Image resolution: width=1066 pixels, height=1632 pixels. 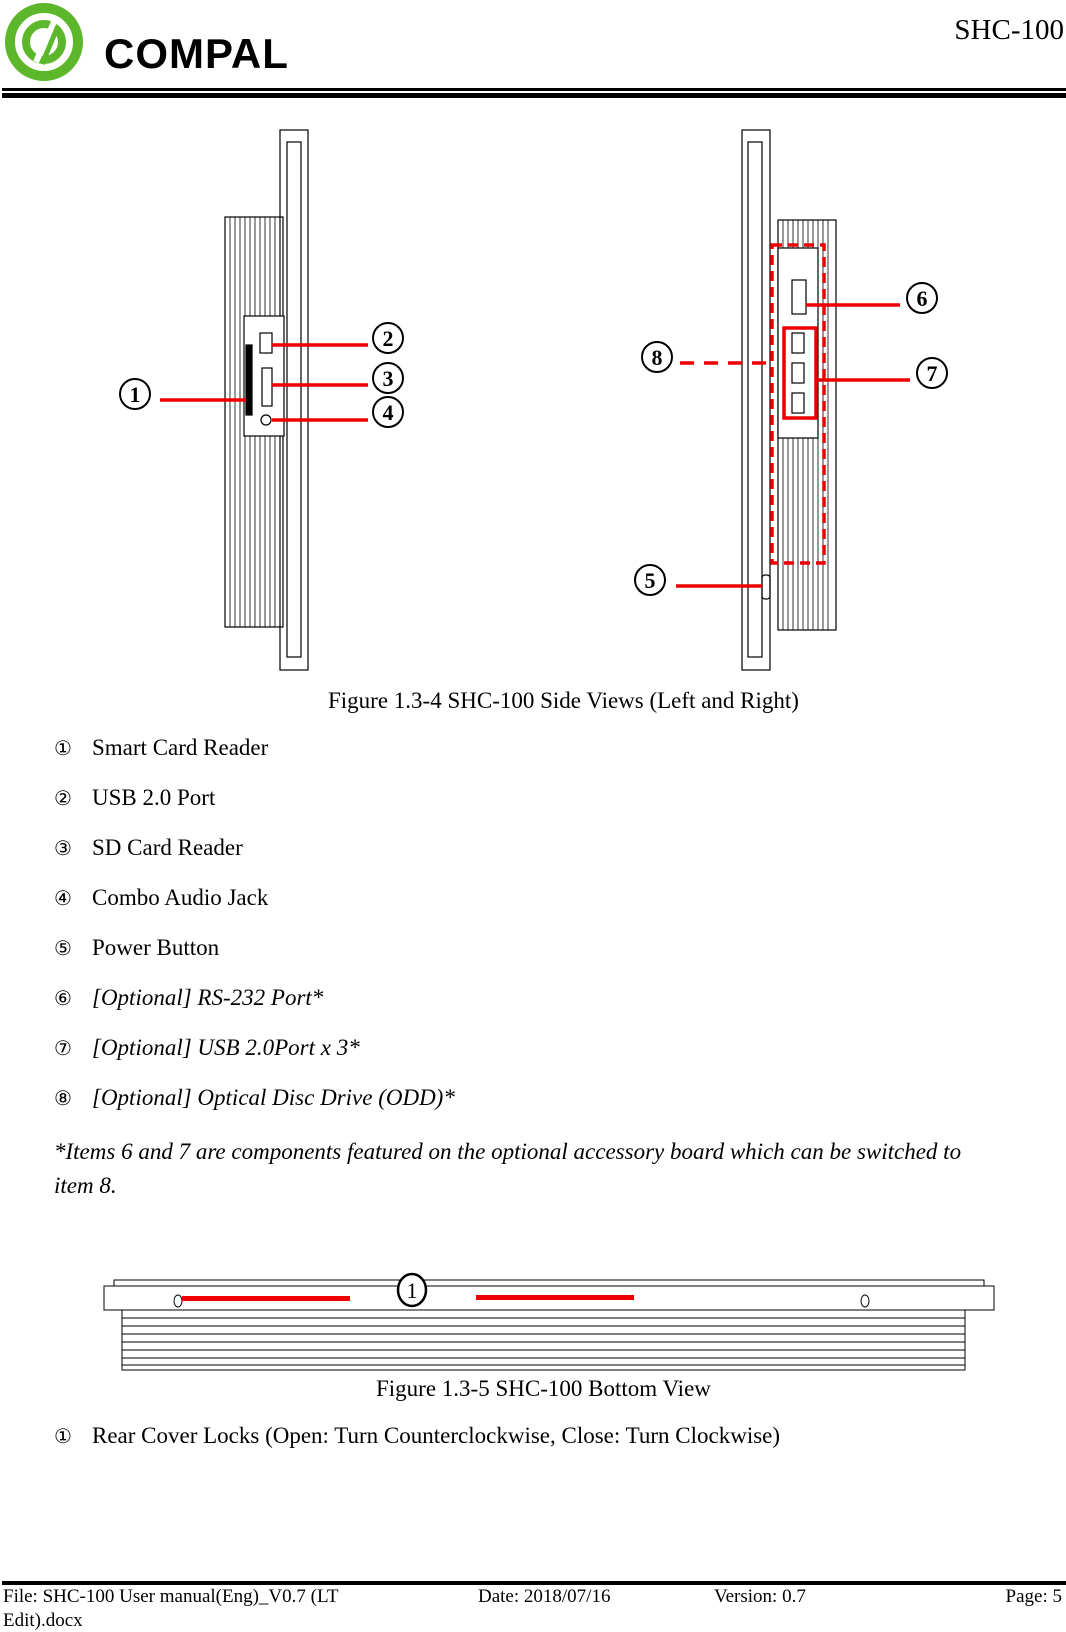 What do you see at coordinates (135, 797) in the screenshot?
I see `list-item: ② USB 2.0 Port` at bounding box center [135, 797].